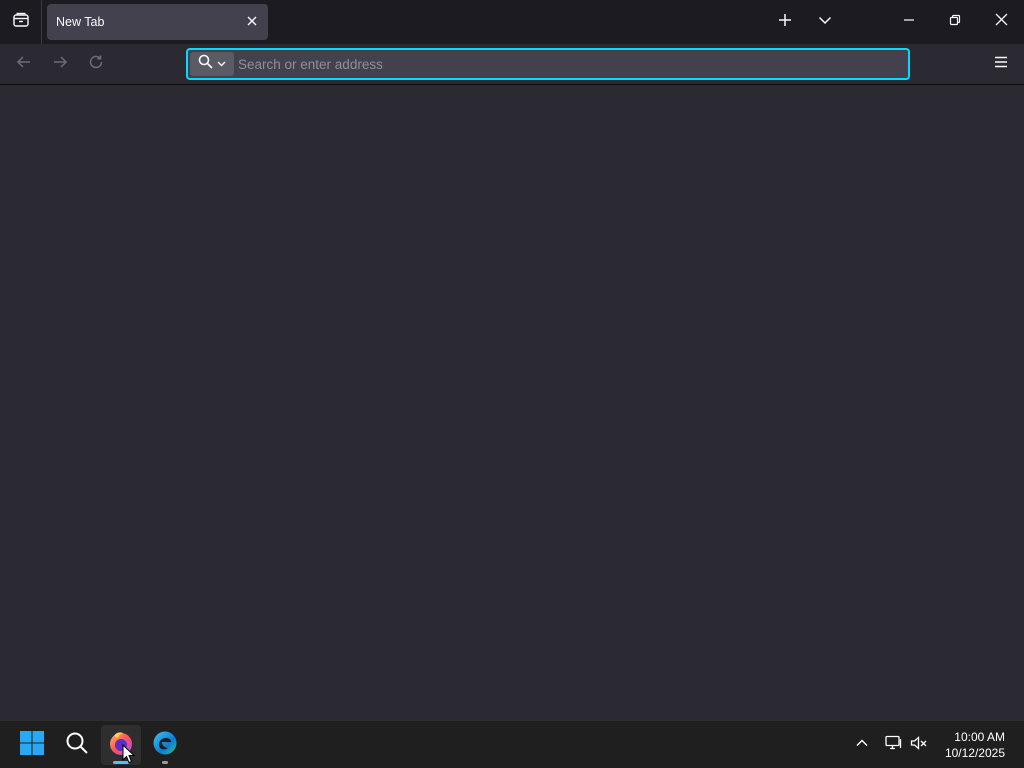  I want to click on volume-tray-button, so click(919, 745).